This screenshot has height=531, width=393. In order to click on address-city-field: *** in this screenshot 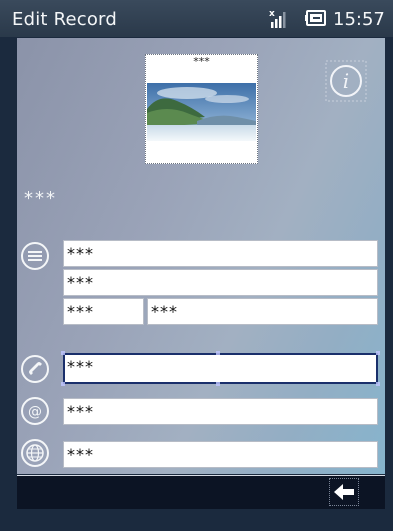, I will do `click(103, 311)`.